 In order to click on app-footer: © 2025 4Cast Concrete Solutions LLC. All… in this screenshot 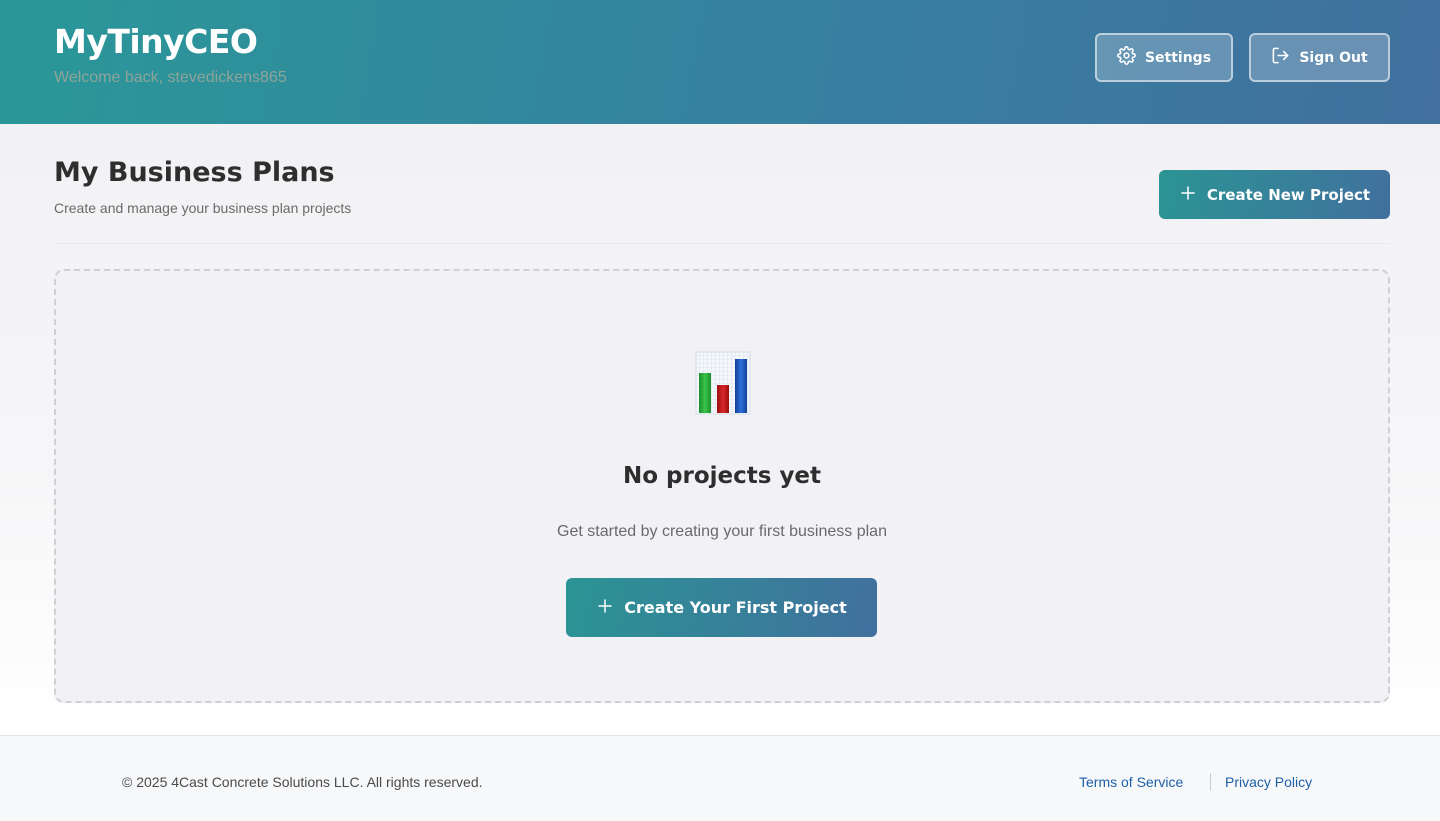, I will do `click(720, 778)`.